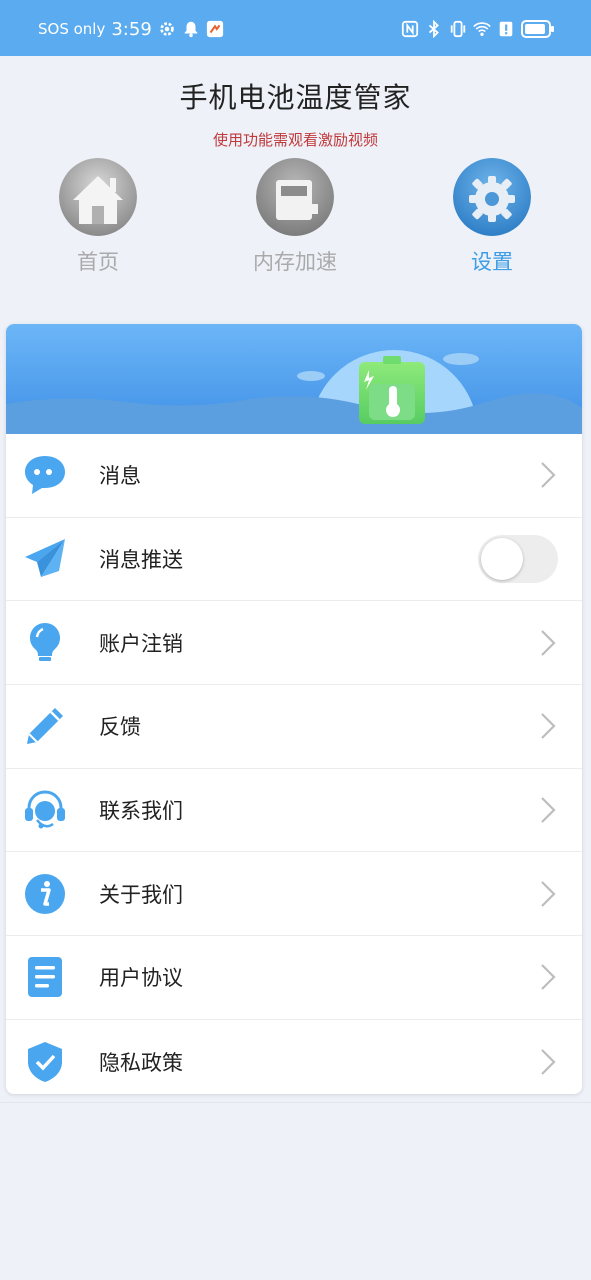 The width and height of the screenshot is (591, 1280). I want to click on menu-label: 账户注销, so click(141, 643).